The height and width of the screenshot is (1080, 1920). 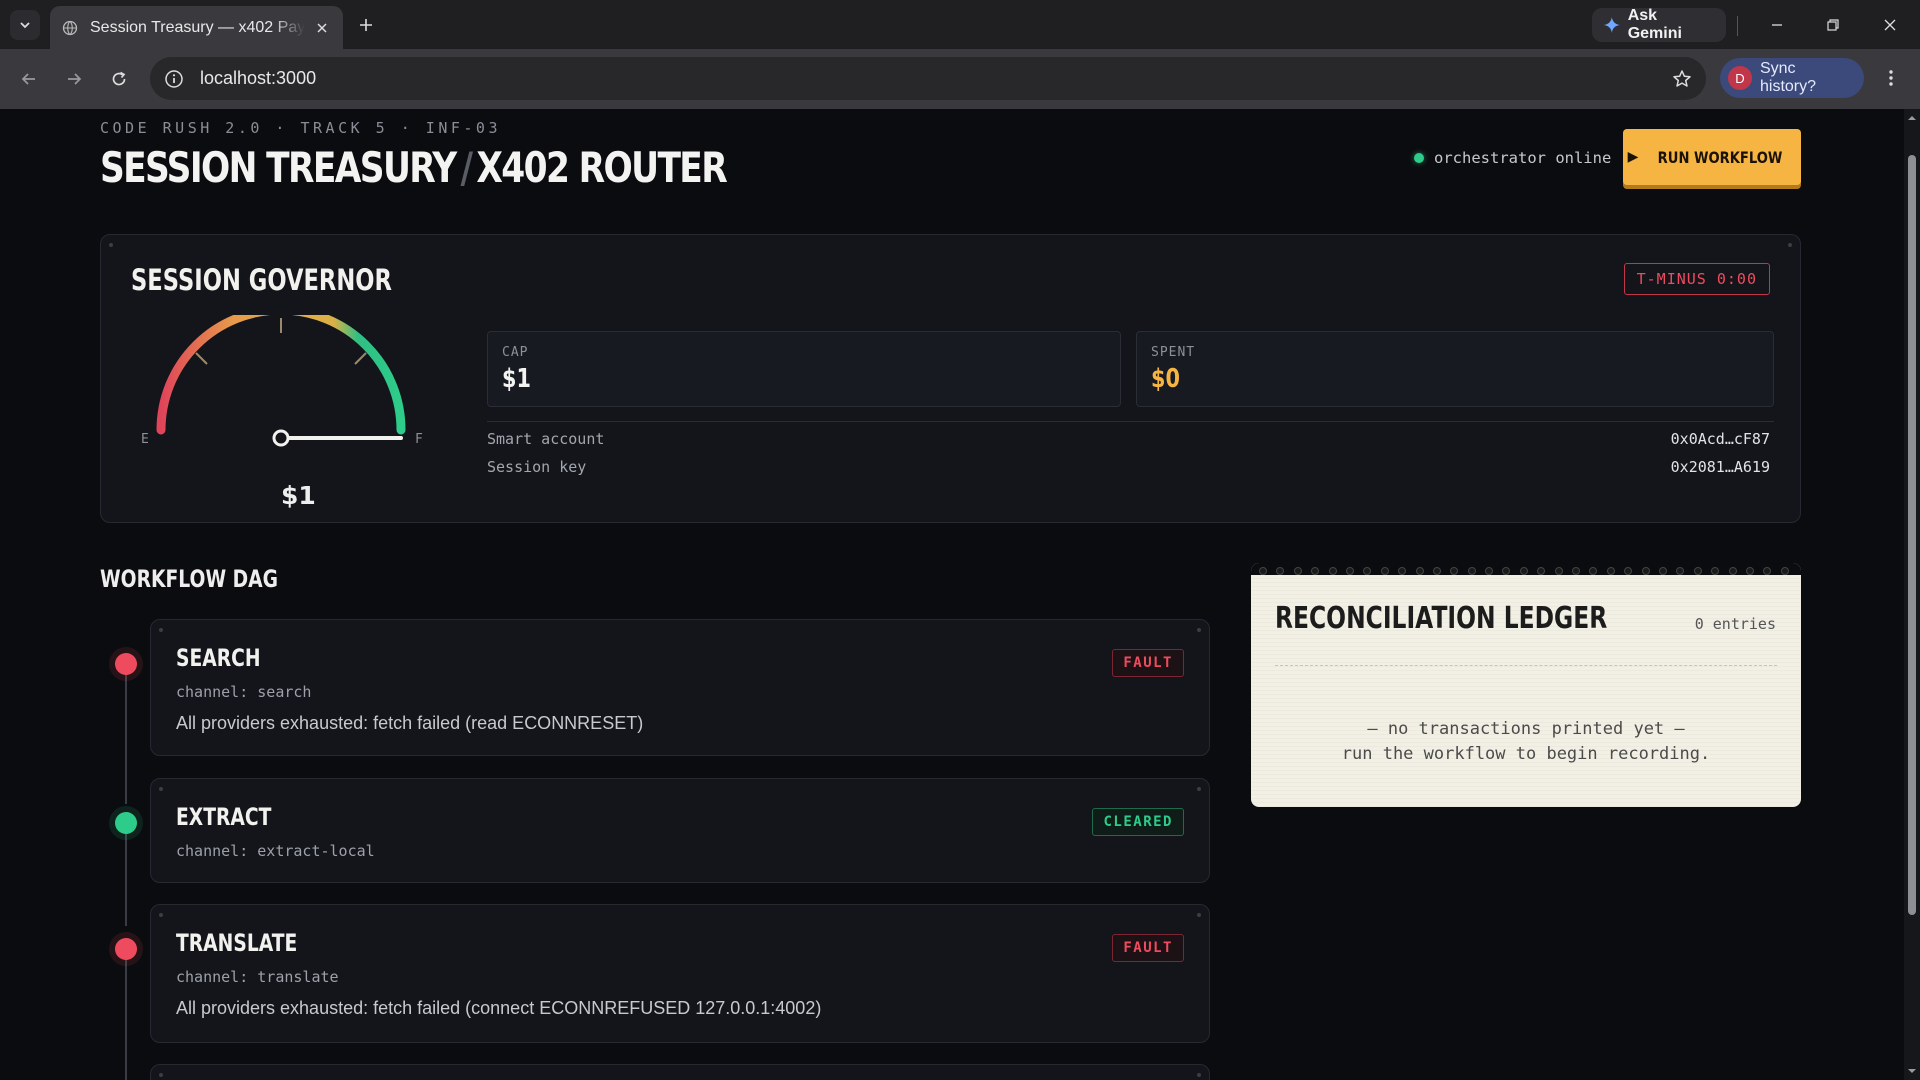 What do you see at coordinates (1912, 118) in the screenshot?
I see `scroll-up-icon` at bounding box center [1912, 118].